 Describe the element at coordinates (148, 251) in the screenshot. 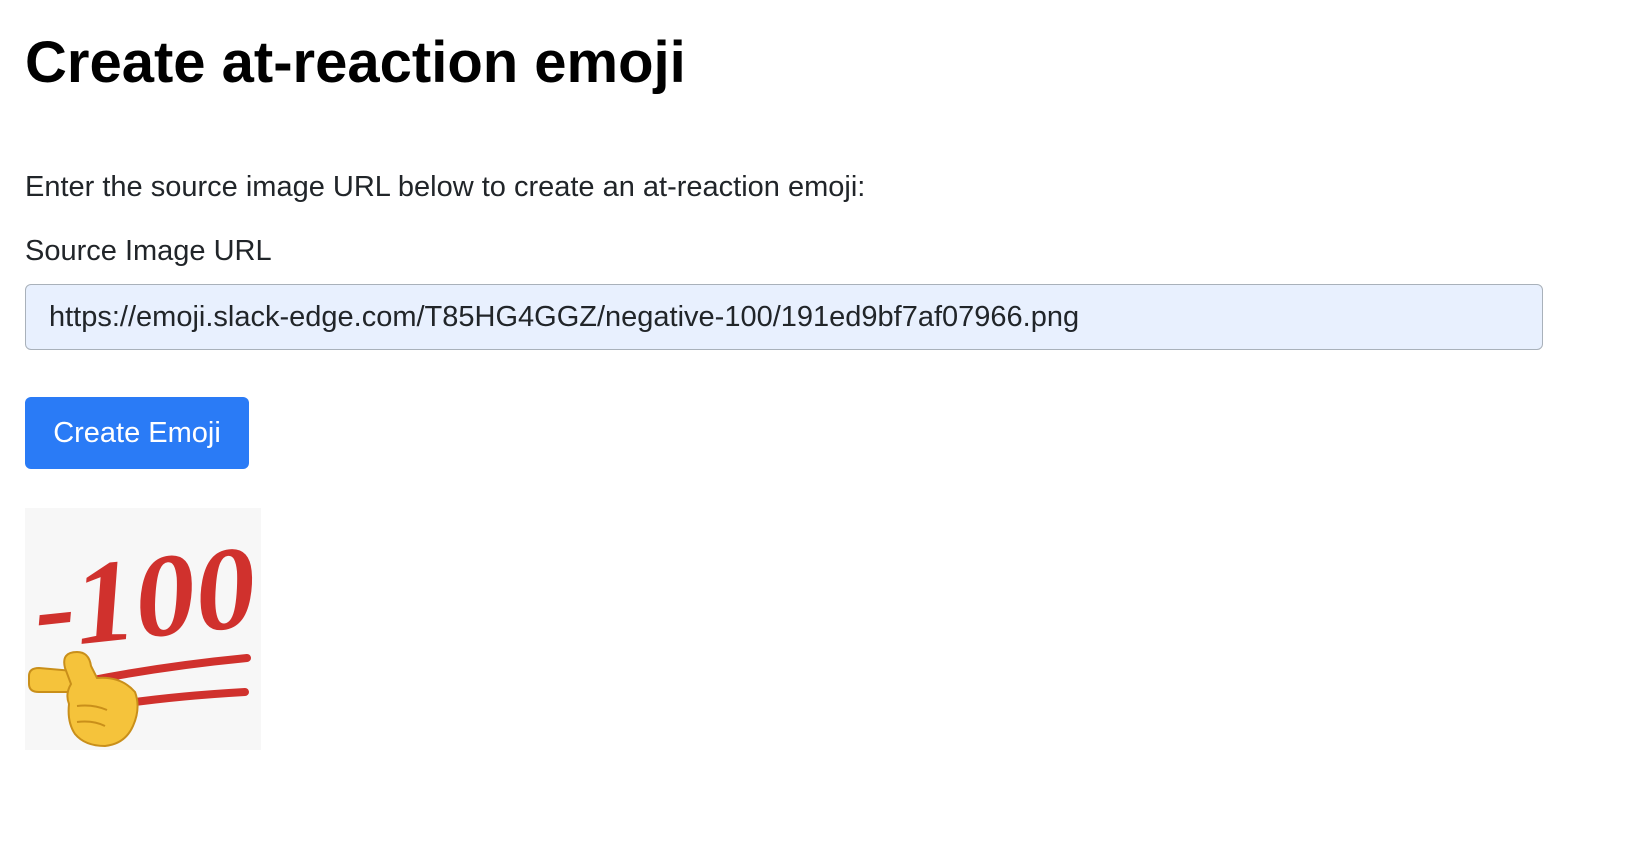

I see `source-url-label: Source Image URL` at that location.